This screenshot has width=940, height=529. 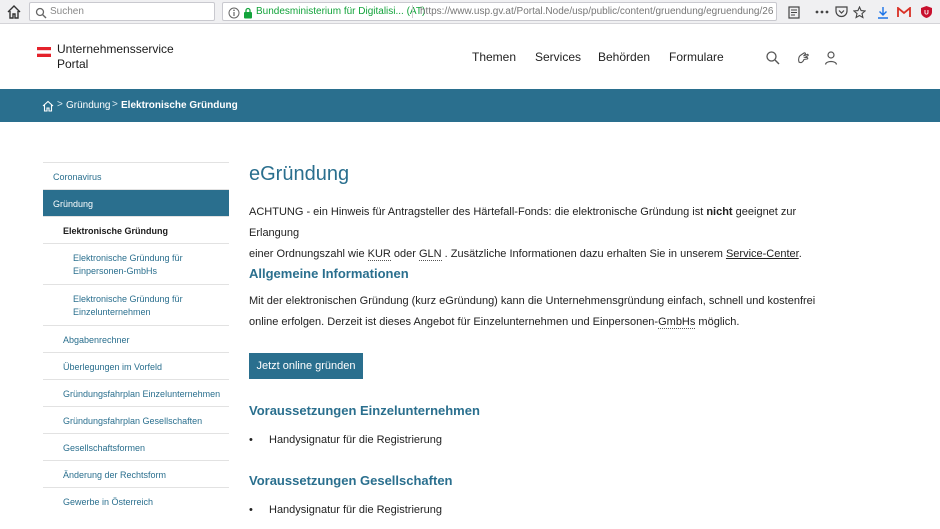 What do you see at coordinates (136, 419) in the screenshot?
I see `sidebar-item-fahrplan-gesellschaften: Gründungsfahrplan Gesellschaften` at bounding box center [136, 419].